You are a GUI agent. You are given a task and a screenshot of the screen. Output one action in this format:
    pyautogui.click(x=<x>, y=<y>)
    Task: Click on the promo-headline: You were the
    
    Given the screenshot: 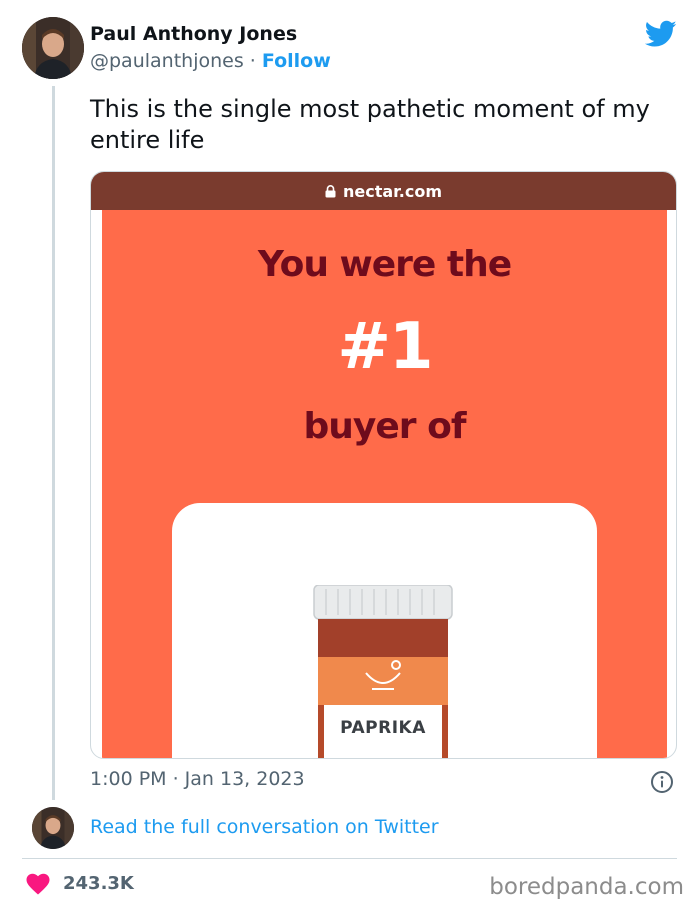 What is the action you would take?
    pyautogui.click(x=384, y=264)
    